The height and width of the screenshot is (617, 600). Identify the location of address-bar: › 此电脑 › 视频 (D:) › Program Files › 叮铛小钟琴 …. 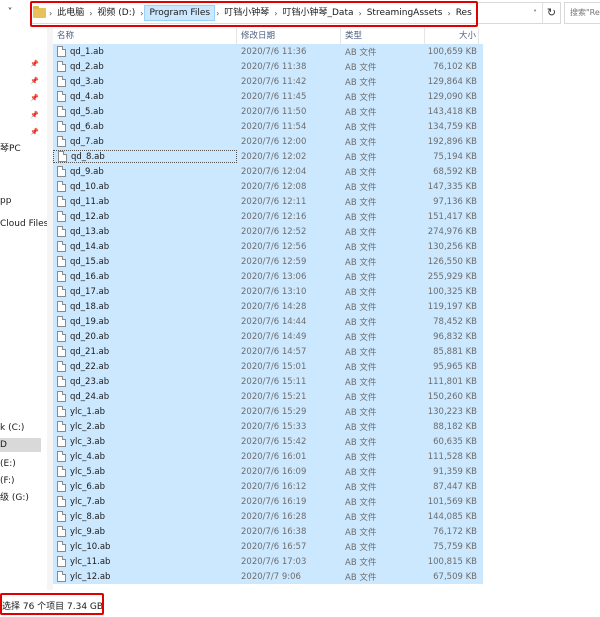
(295, 13).